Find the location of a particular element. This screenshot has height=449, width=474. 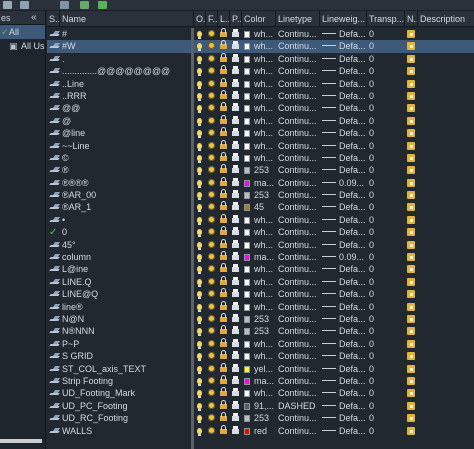

layer-row: L@ine wh... Continu... Defa... 0 is located at coordinates (260, 269).